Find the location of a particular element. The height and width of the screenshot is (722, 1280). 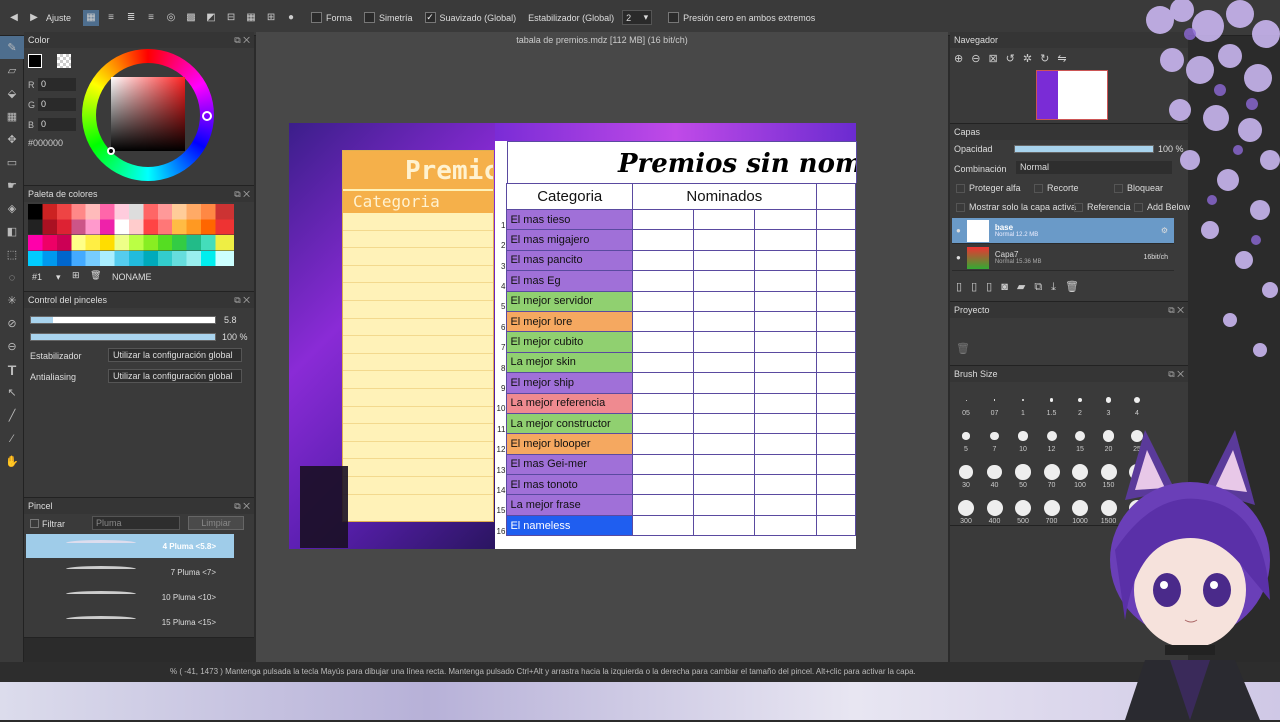

antialiasing-select: Utilizar la configuración global is located at coordinates (175, 376).